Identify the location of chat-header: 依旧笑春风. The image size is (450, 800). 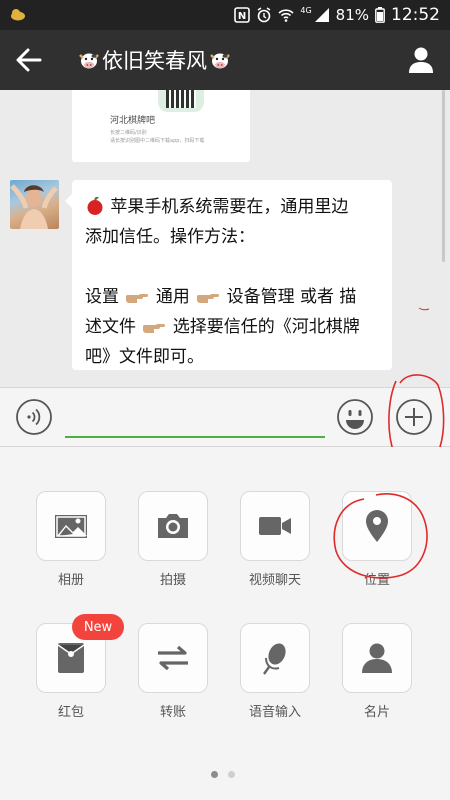
(225, 60).